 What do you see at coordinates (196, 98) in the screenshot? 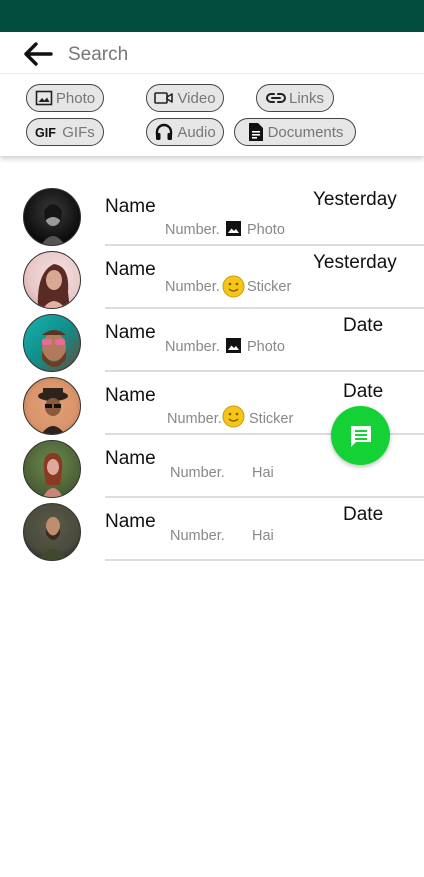
I see `filter-chip-label: Video` at bounding box center [196, 98].